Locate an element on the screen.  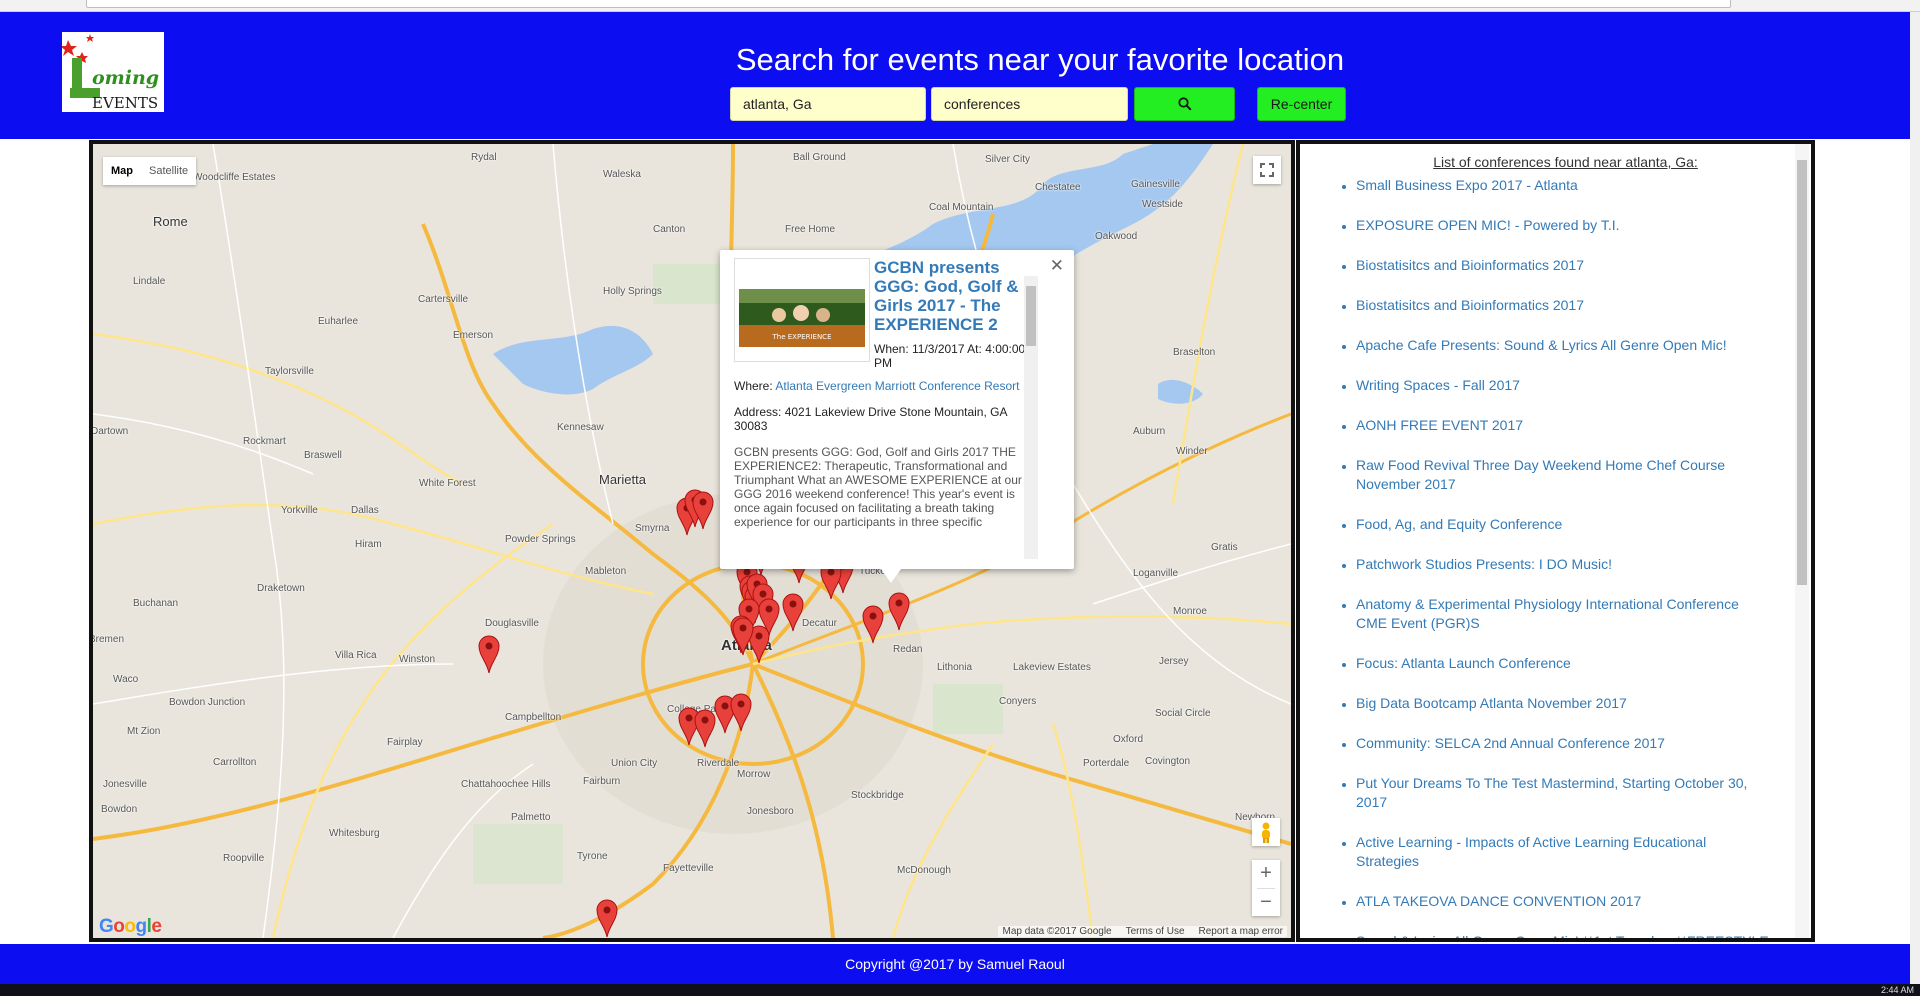
window-edge is located at coordinates (1915, 498).